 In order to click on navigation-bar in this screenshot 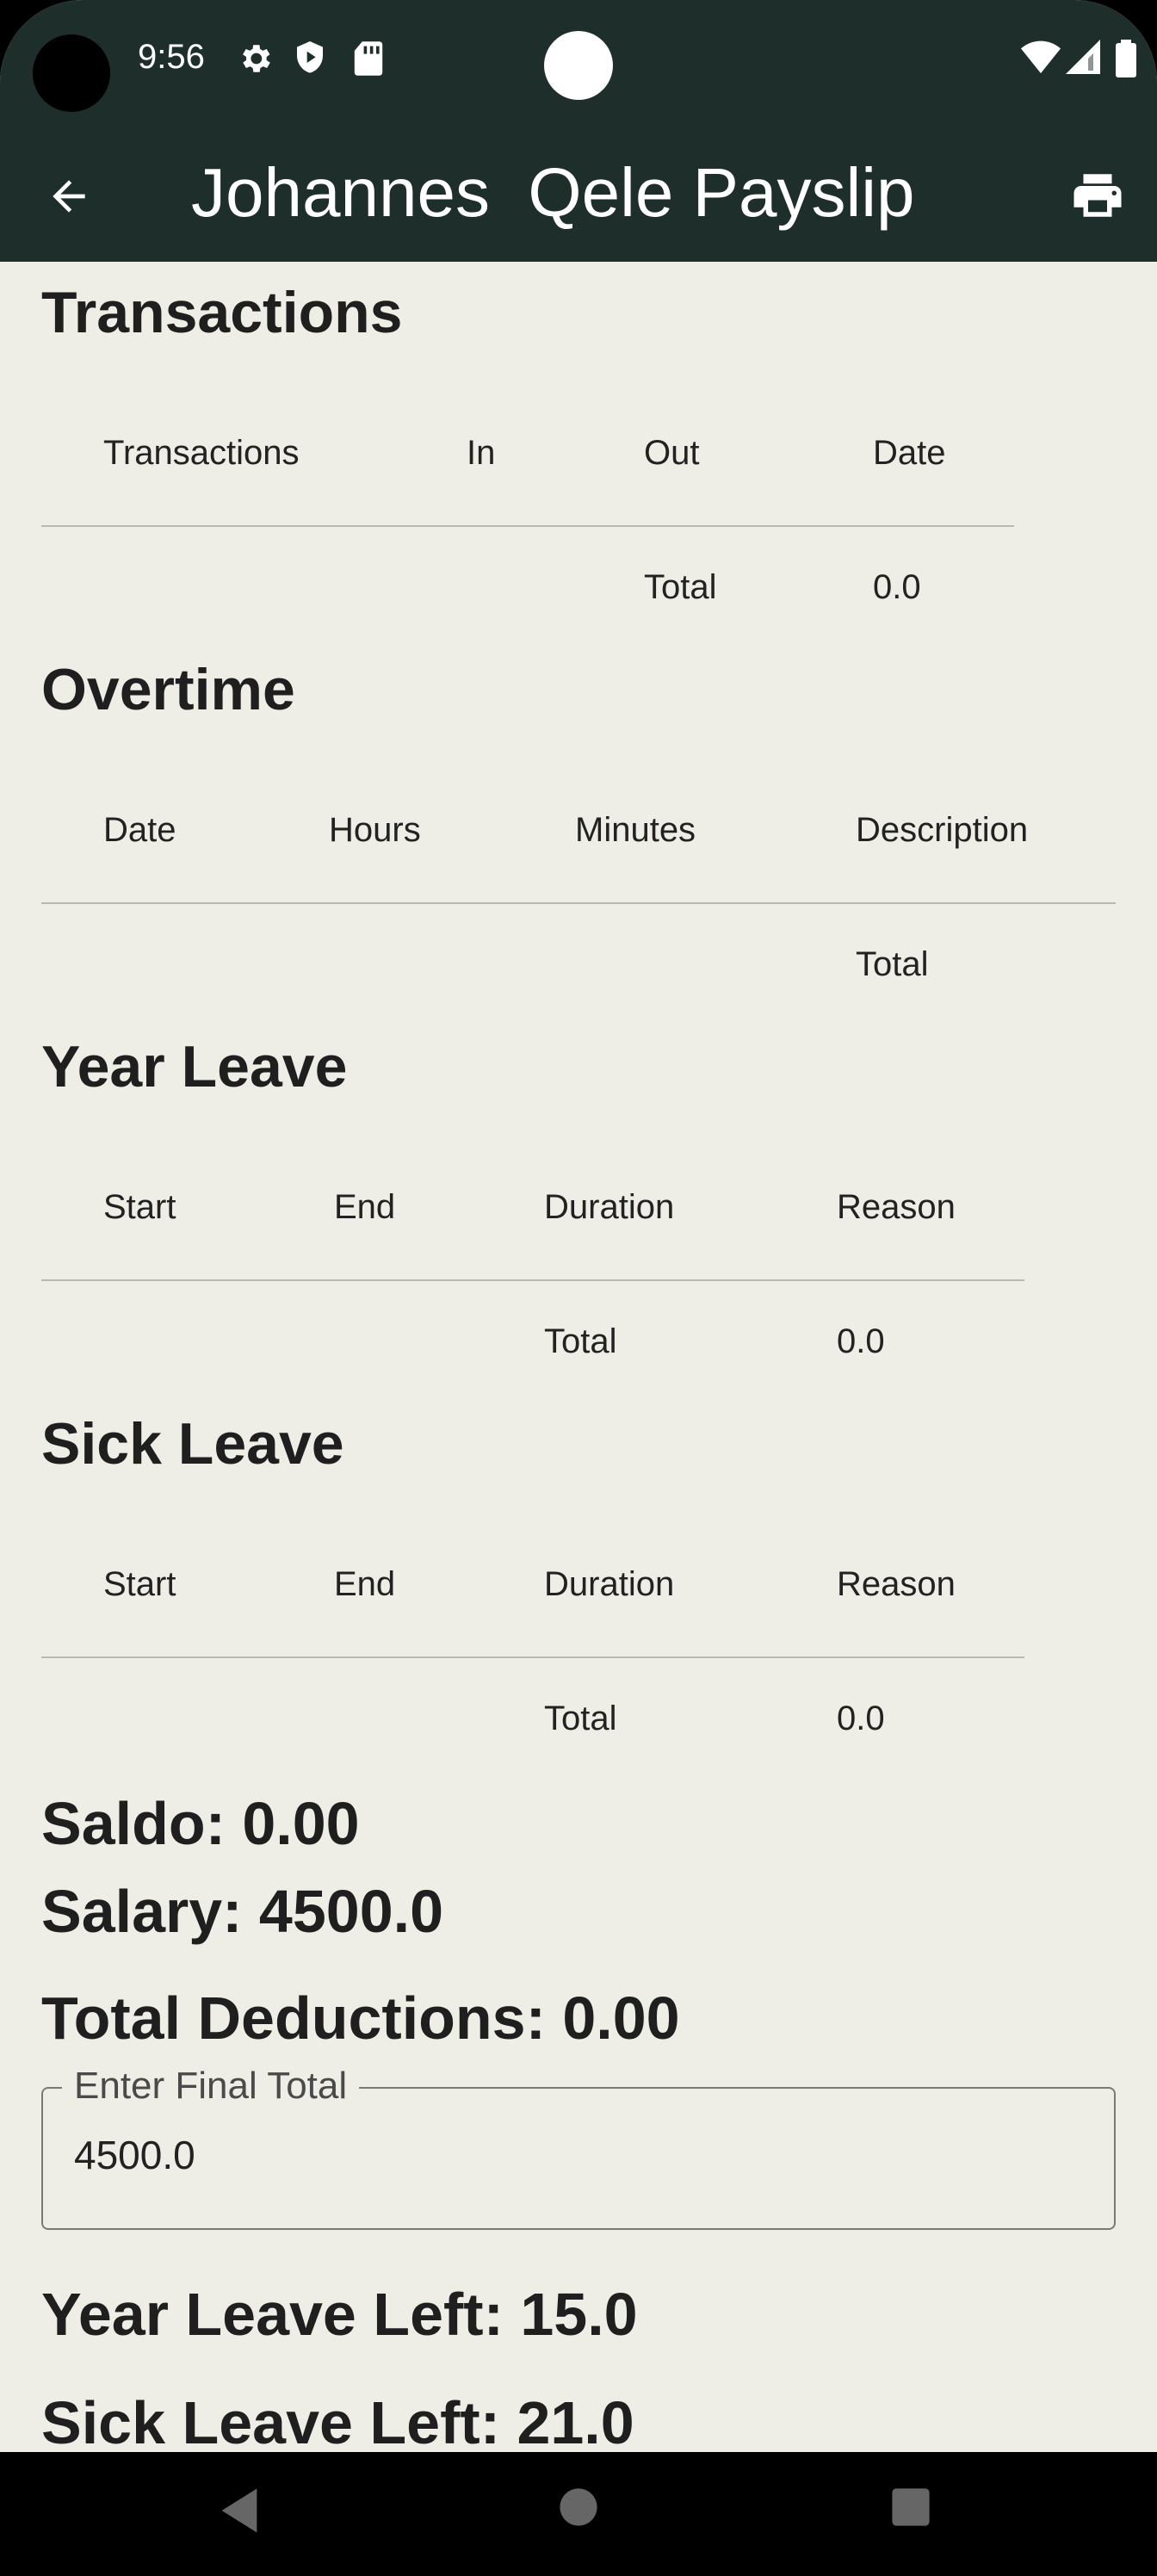, I will do `click(579, 2514)`.